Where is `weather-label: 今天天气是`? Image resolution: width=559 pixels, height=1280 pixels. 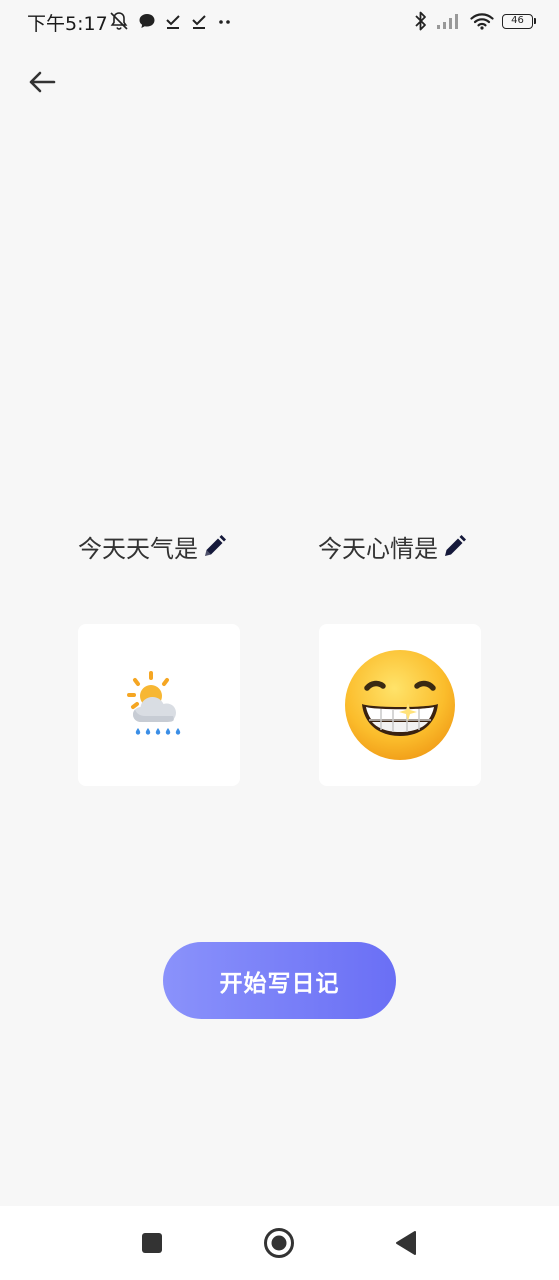 weather-label: 今天天气是 is located at coordinates (153, 546).